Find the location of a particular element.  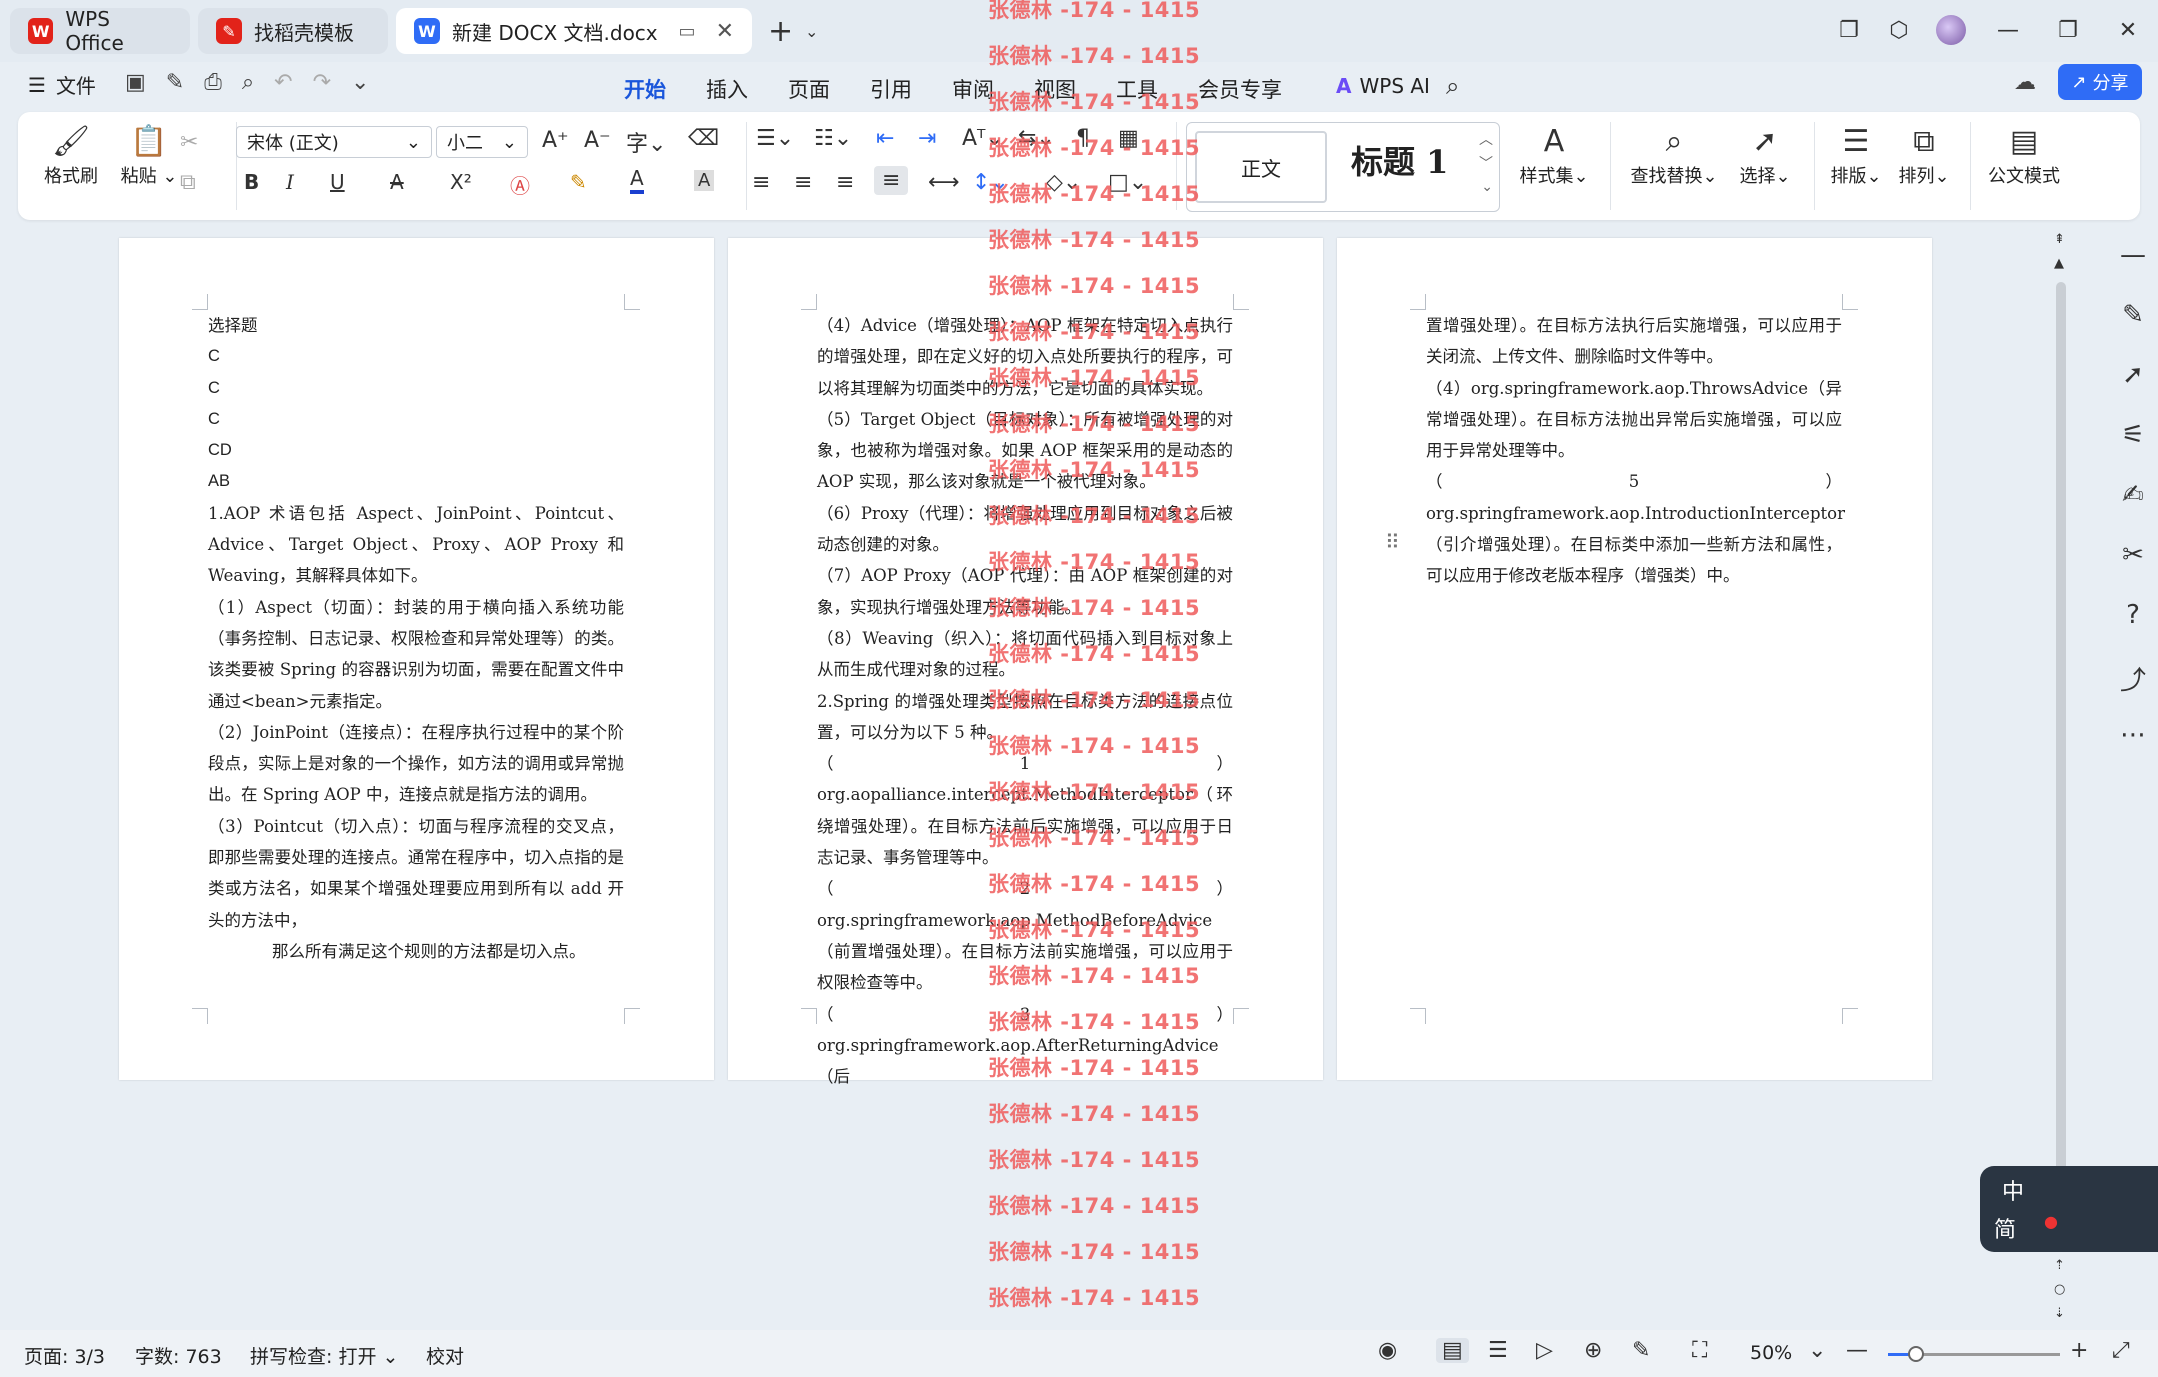

find-replace-button: ⌕ 查找替换⌄ is located at coordinates (1674, 155).